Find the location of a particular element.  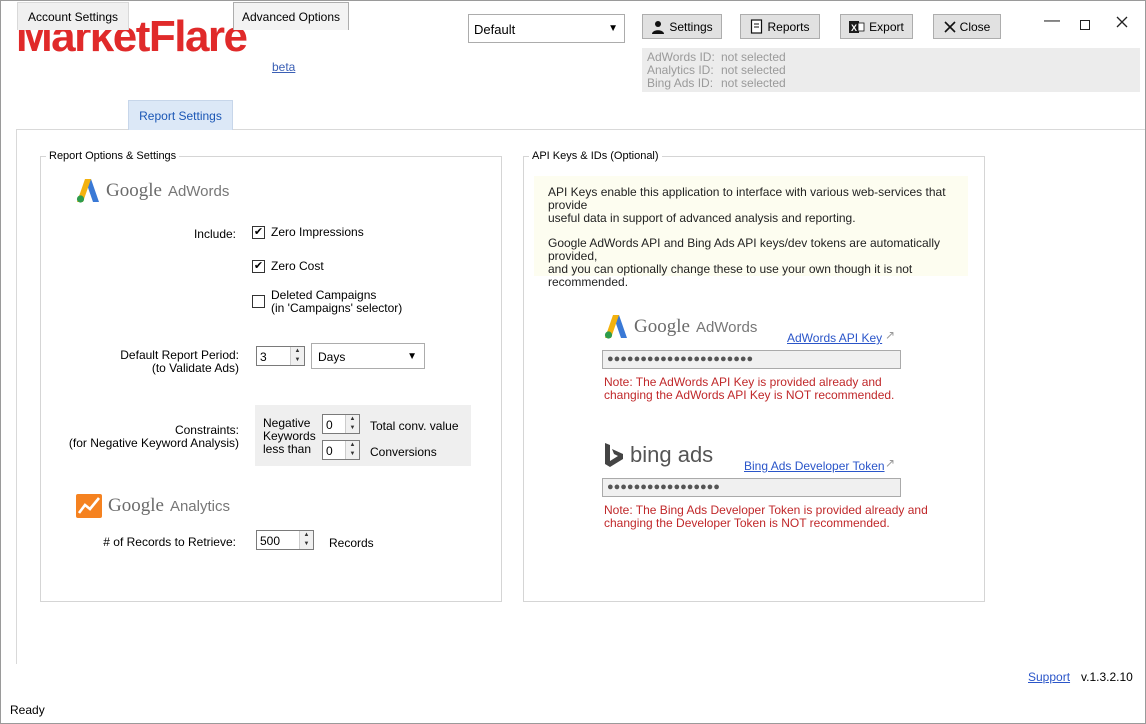

excel-icon: X is located at coordinates (857, 27).